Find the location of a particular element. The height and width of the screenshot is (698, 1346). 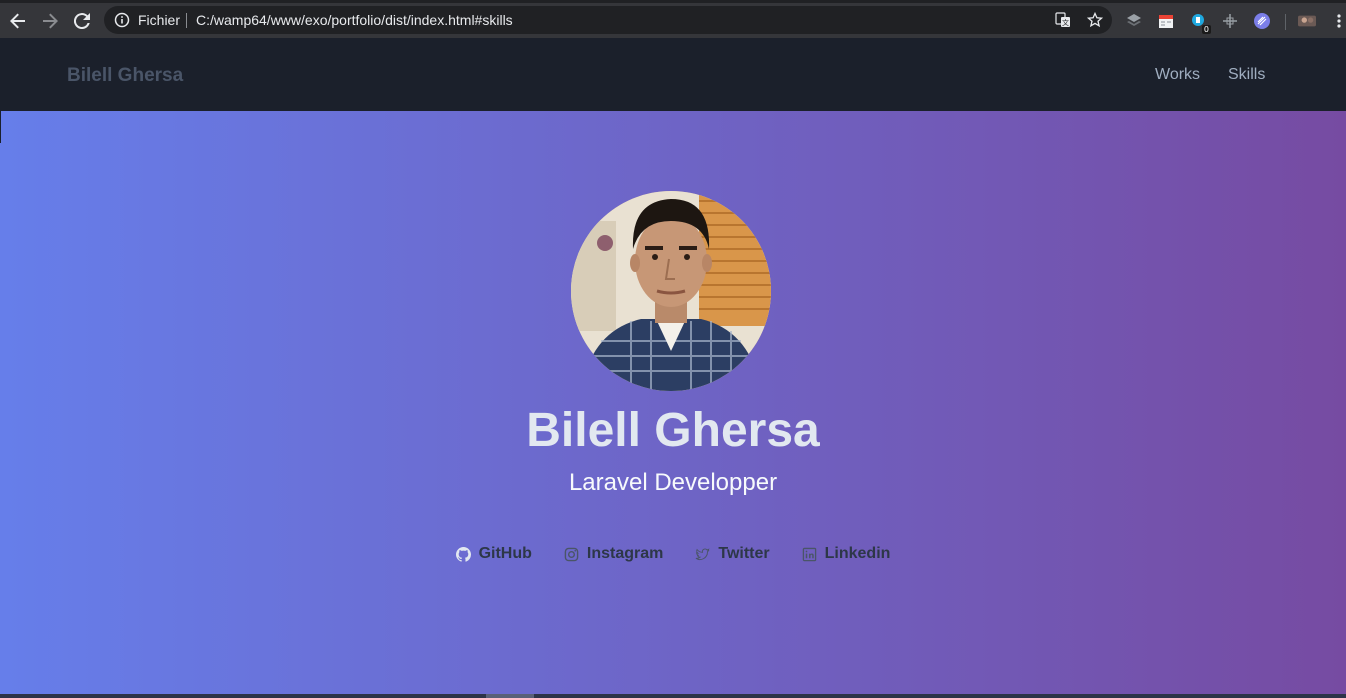

extension-badge: 0 is located at coordinates (1206, 29).